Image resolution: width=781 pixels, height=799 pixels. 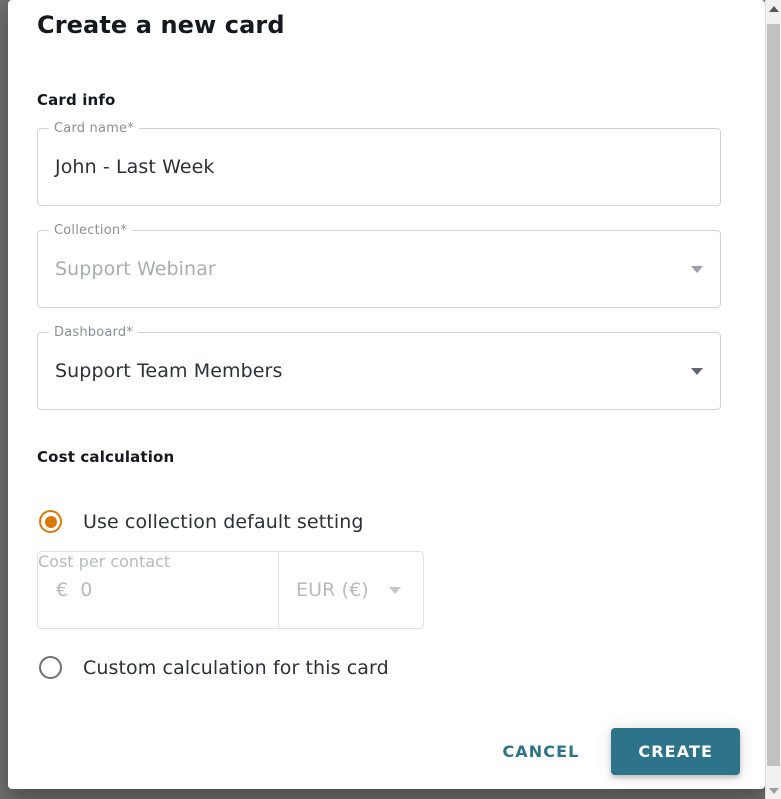 I want to click on cancel-button: CANCEL, so click(x=540, y=751).